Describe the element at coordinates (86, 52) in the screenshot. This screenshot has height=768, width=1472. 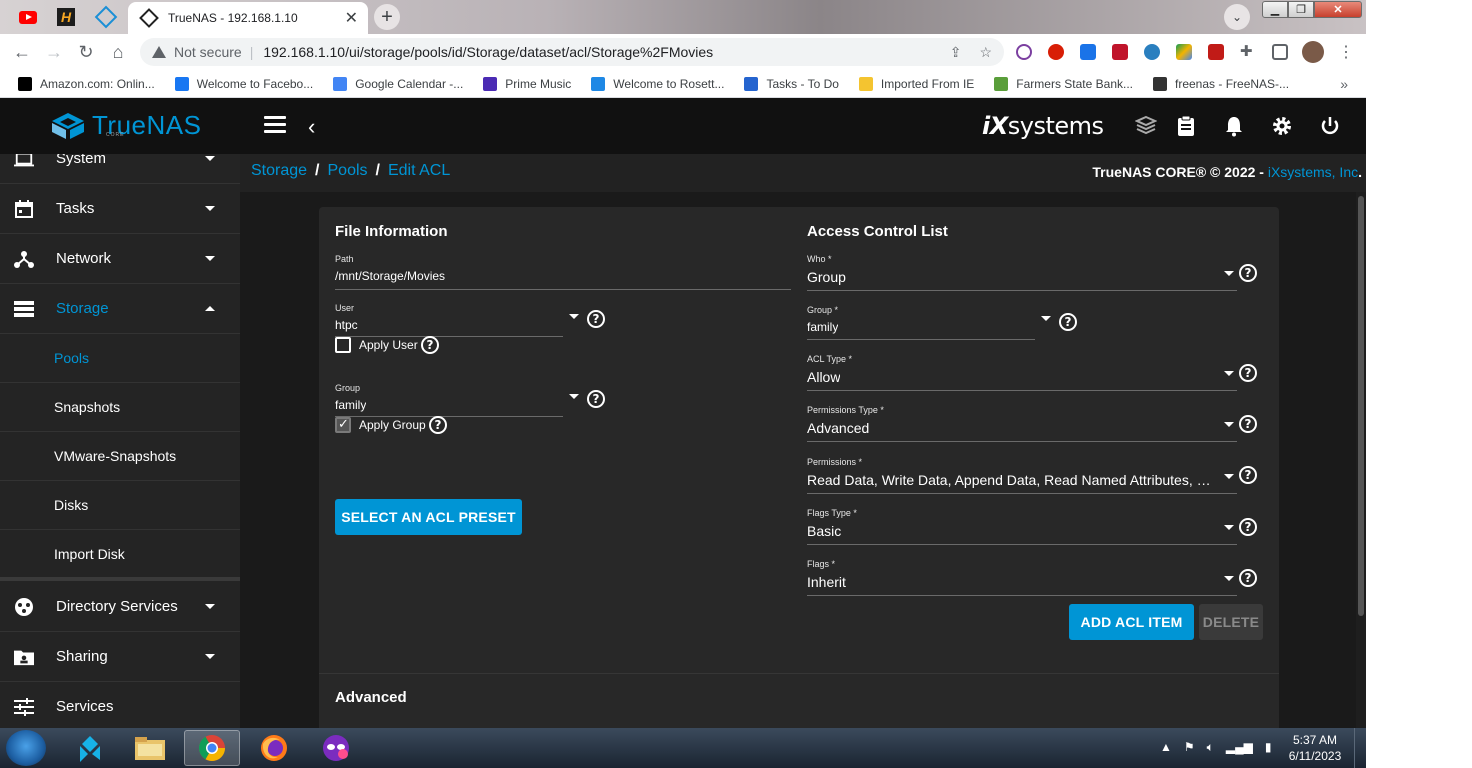
I see `reload-button: ↻` at that location.